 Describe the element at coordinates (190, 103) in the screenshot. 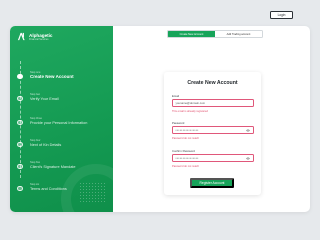

I see `email-value: youname@domain.com` at that location.